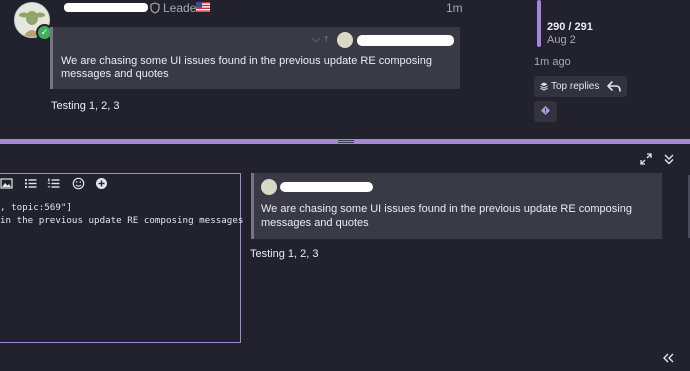 The height and width of the screenshot is (371, 690). I want to click on composer-grippie, so click(346, 141).